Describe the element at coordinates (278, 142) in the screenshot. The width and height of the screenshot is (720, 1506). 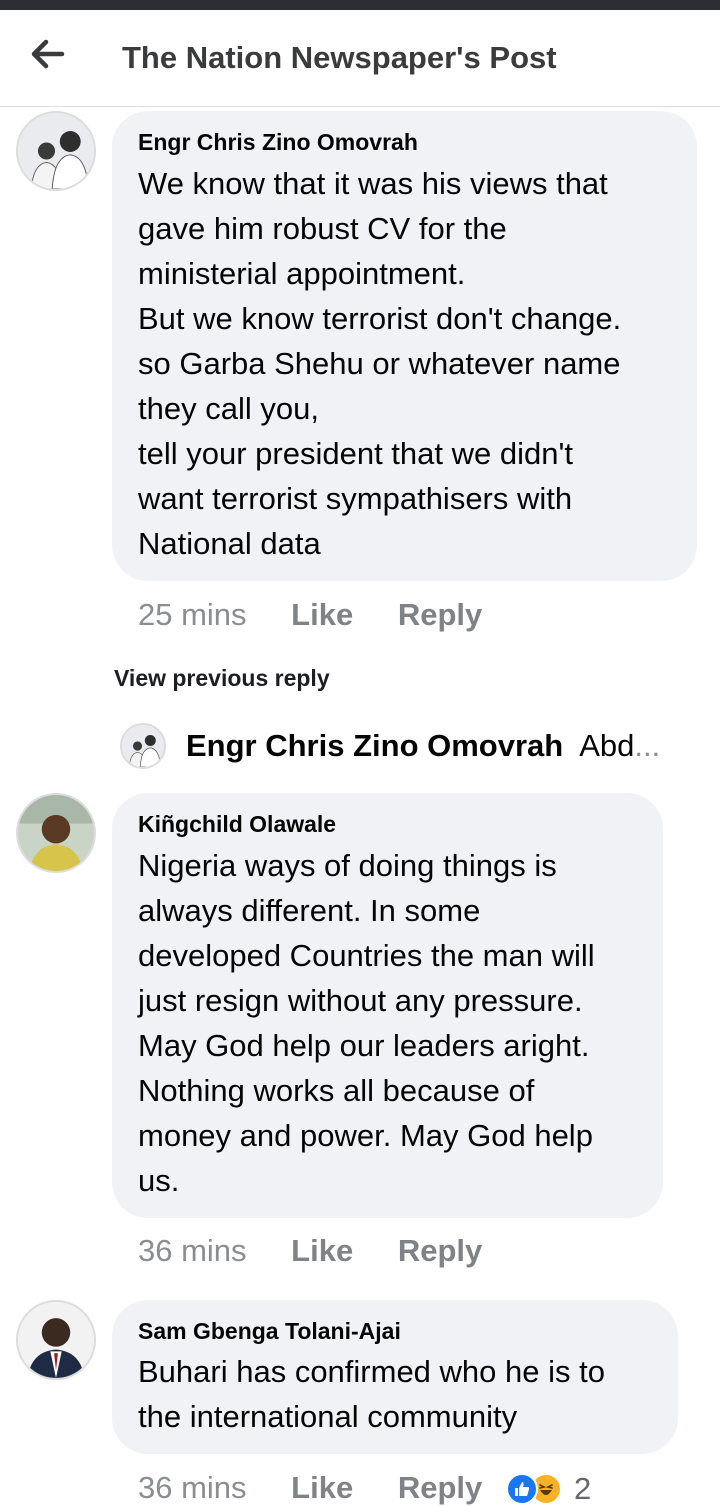
I see `comment-author: Engr Chris Zino Omovrah` at that location.